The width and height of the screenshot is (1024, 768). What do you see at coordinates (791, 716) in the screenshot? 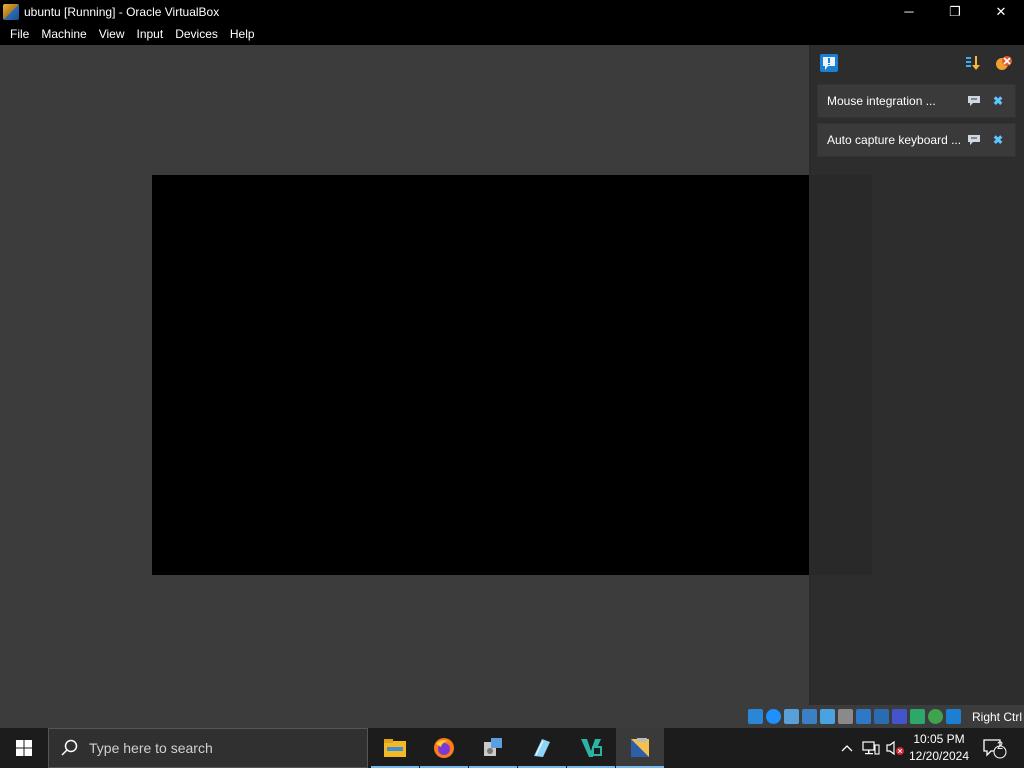
I see `audio-icon` at bounding box center [791, 716].